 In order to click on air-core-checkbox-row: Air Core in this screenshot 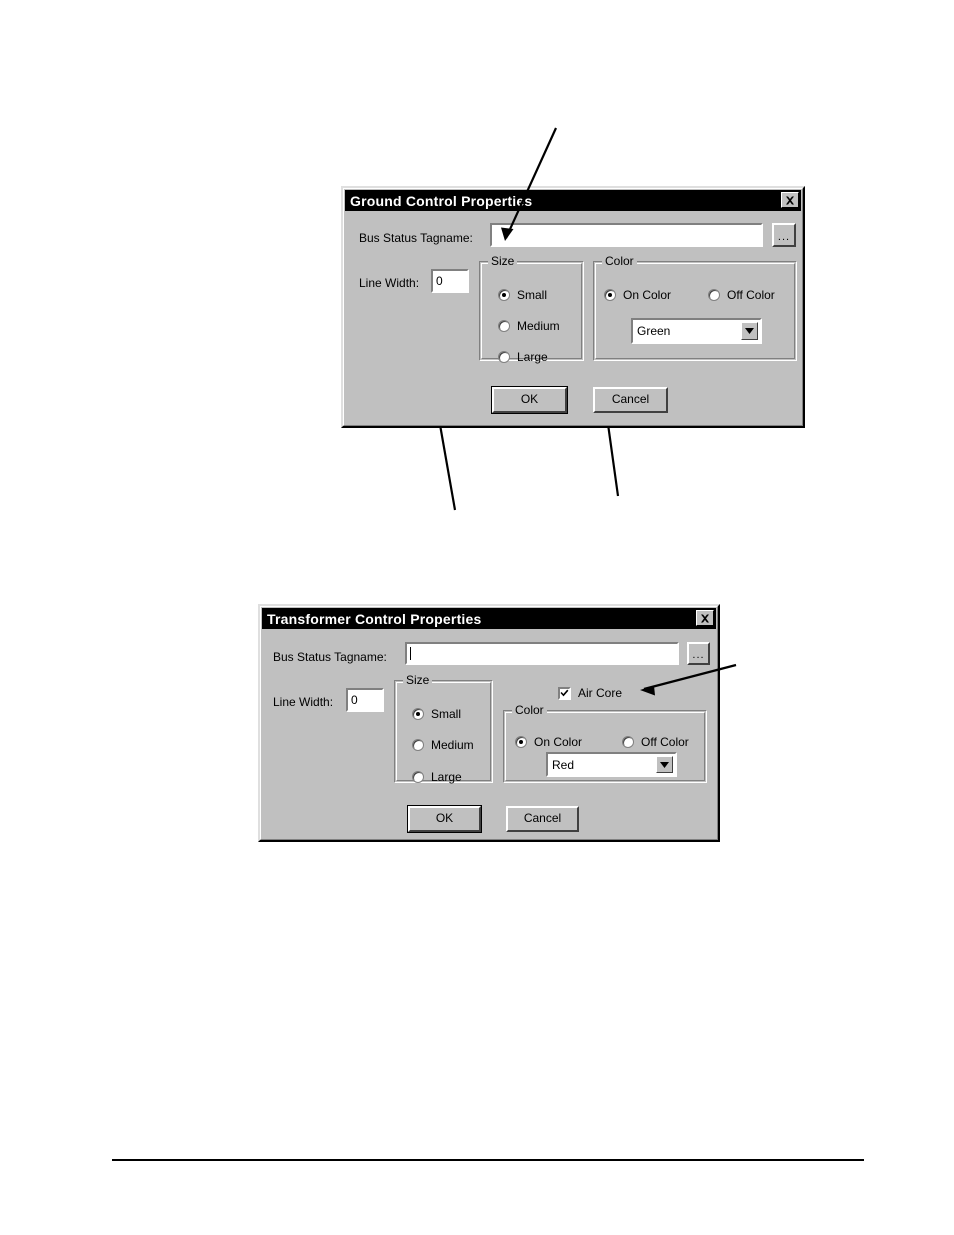, I will do `click(590, 693)`.